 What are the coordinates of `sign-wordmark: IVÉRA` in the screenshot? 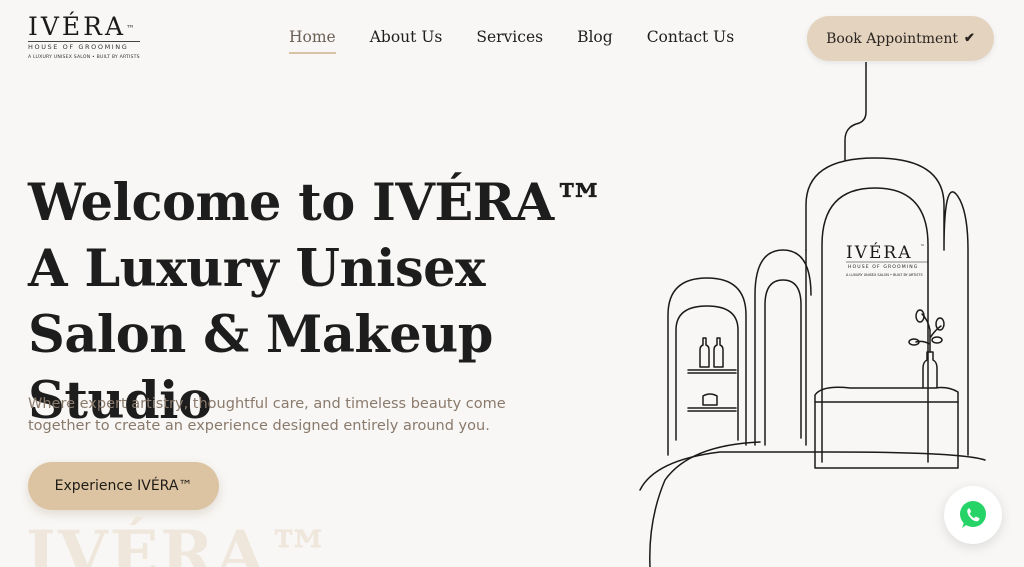 It's located at (879, 252).